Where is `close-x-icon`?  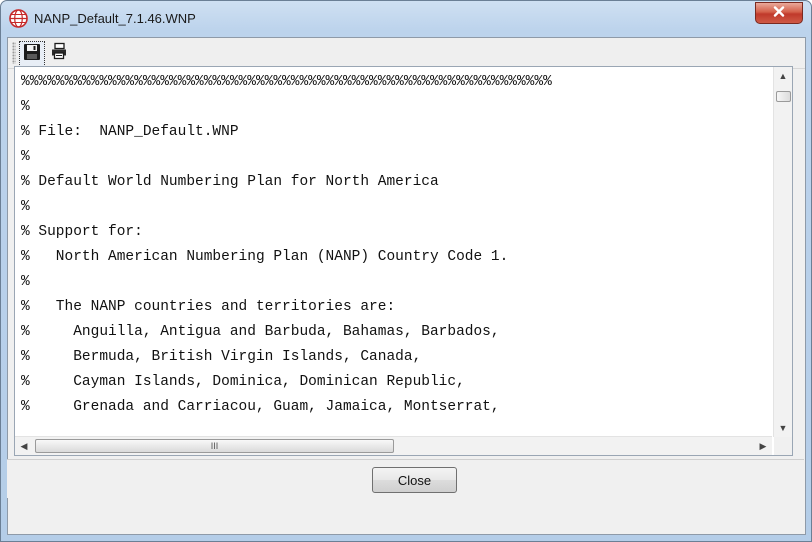 close-x-icon is located at coordinates (779, 13).